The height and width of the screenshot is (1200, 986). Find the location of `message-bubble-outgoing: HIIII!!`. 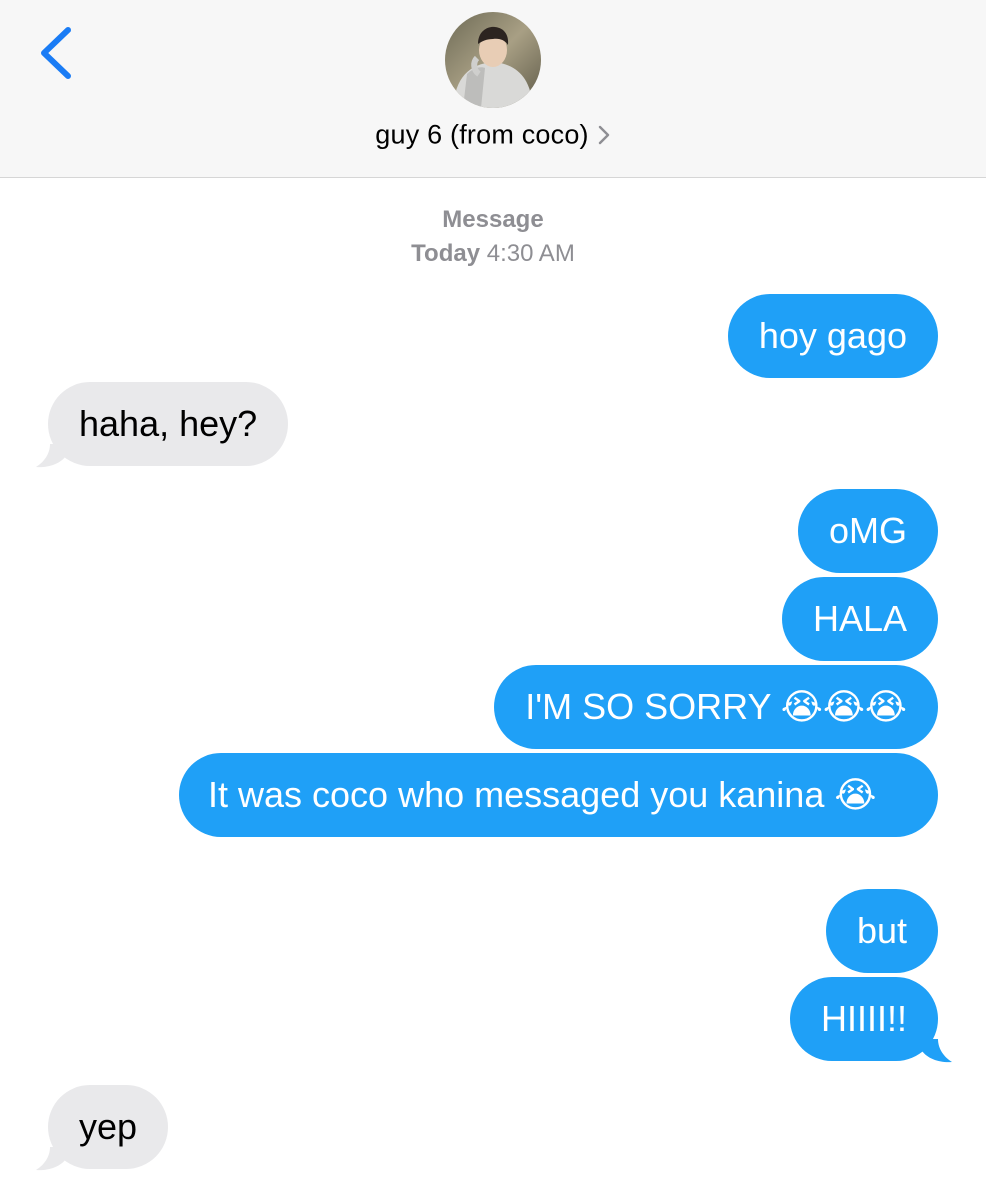

message-bubble-outgoing: HIIII!! is located at coordinates (863, 1019).